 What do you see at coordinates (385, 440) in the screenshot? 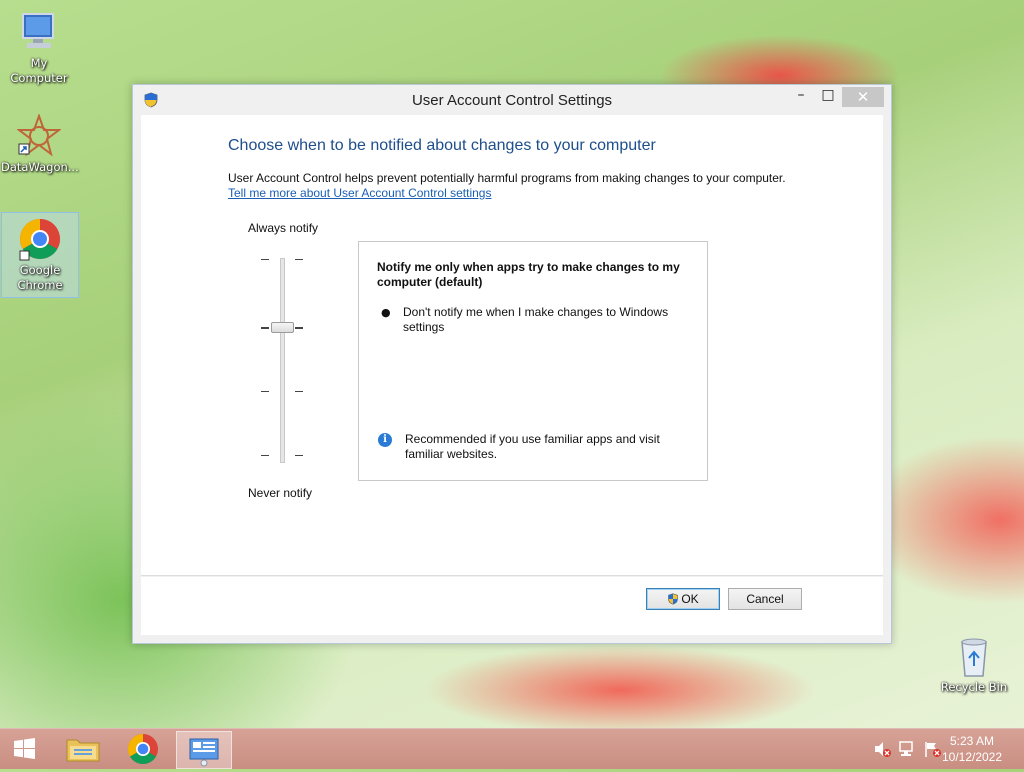
I see `info-icon: i` at bounding box center [385, 440].